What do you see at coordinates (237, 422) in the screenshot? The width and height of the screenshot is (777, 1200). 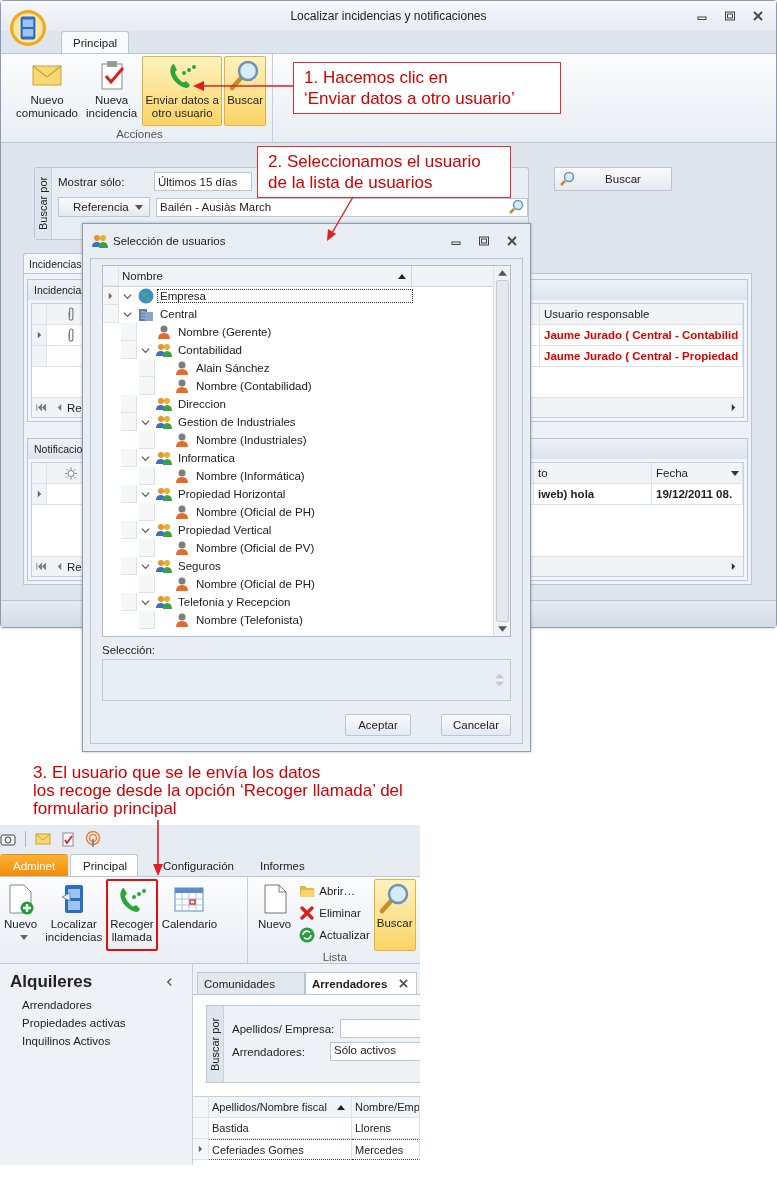 I see `tree-item: Gestion de Industriales` at bounding box center [237, 422].